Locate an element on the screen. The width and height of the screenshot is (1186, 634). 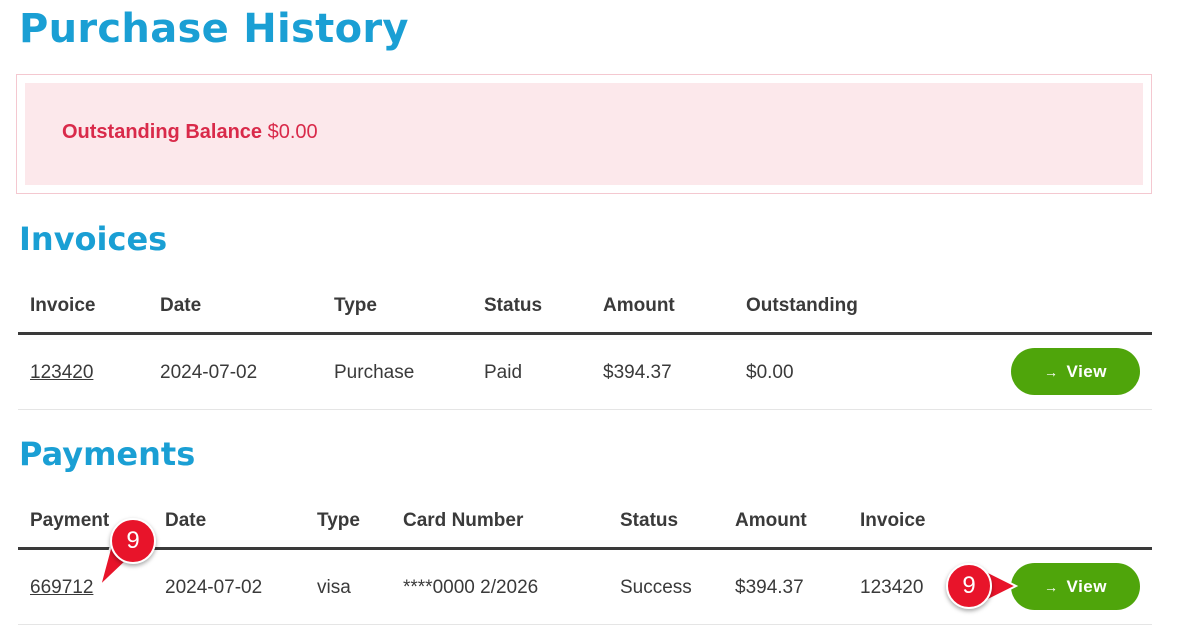
column-header-card-number: Card Number is located at coordinates (463, 520).